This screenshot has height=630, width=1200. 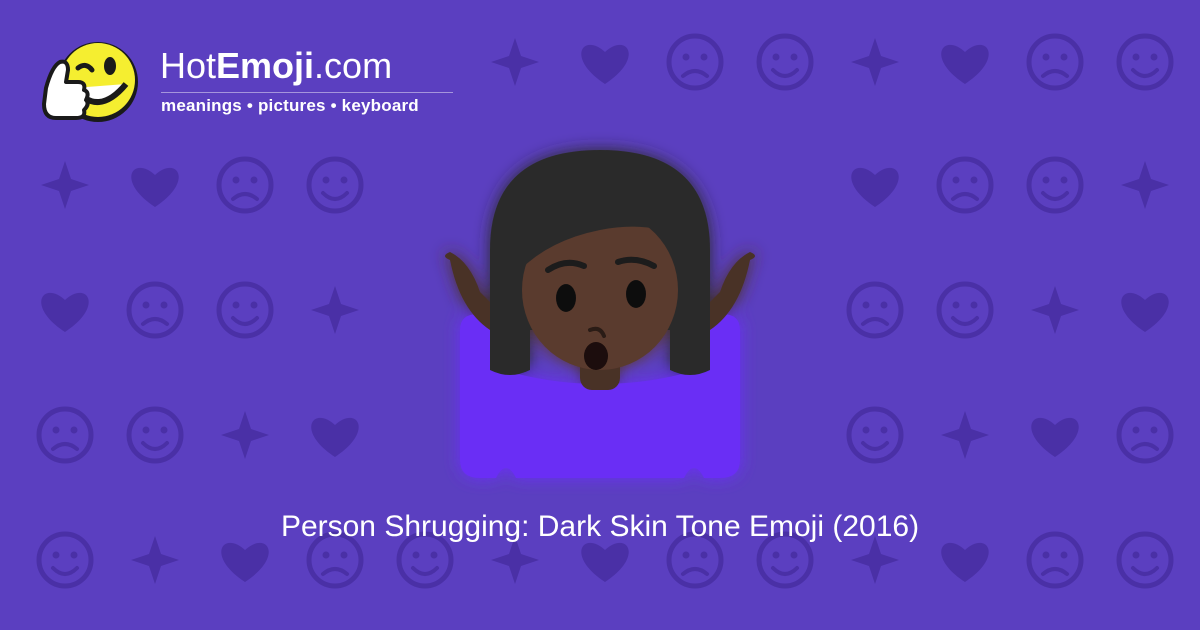 What do you see at coordinates (90, 86) in the screenshot?
I see `thumbs-up-winking-face-icon` at bounding box center [90, 86].